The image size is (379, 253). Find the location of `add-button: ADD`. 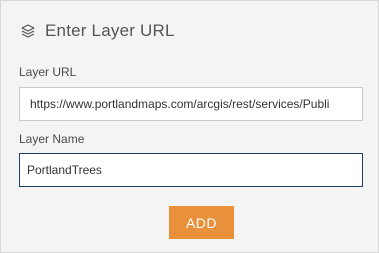

add-button: ADD is located at coordinates (201, 222).